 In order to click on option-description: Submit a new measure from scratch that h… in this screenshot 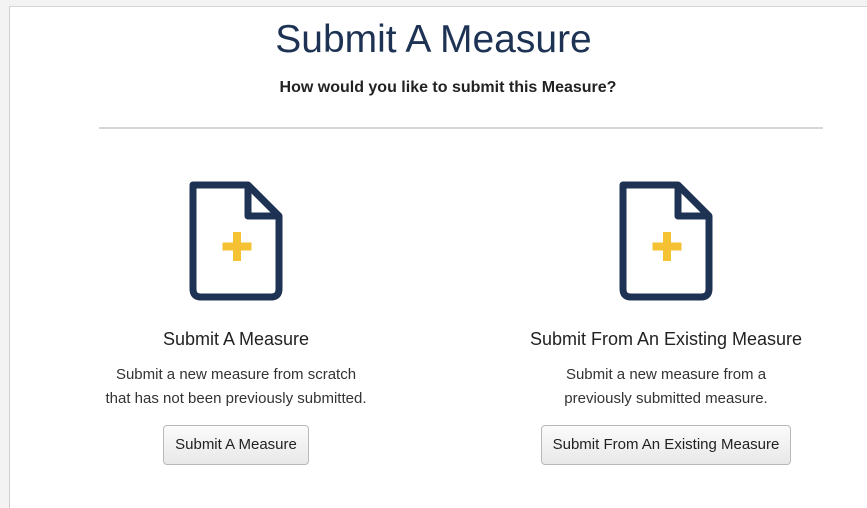, I will do `click(236, 387)`.